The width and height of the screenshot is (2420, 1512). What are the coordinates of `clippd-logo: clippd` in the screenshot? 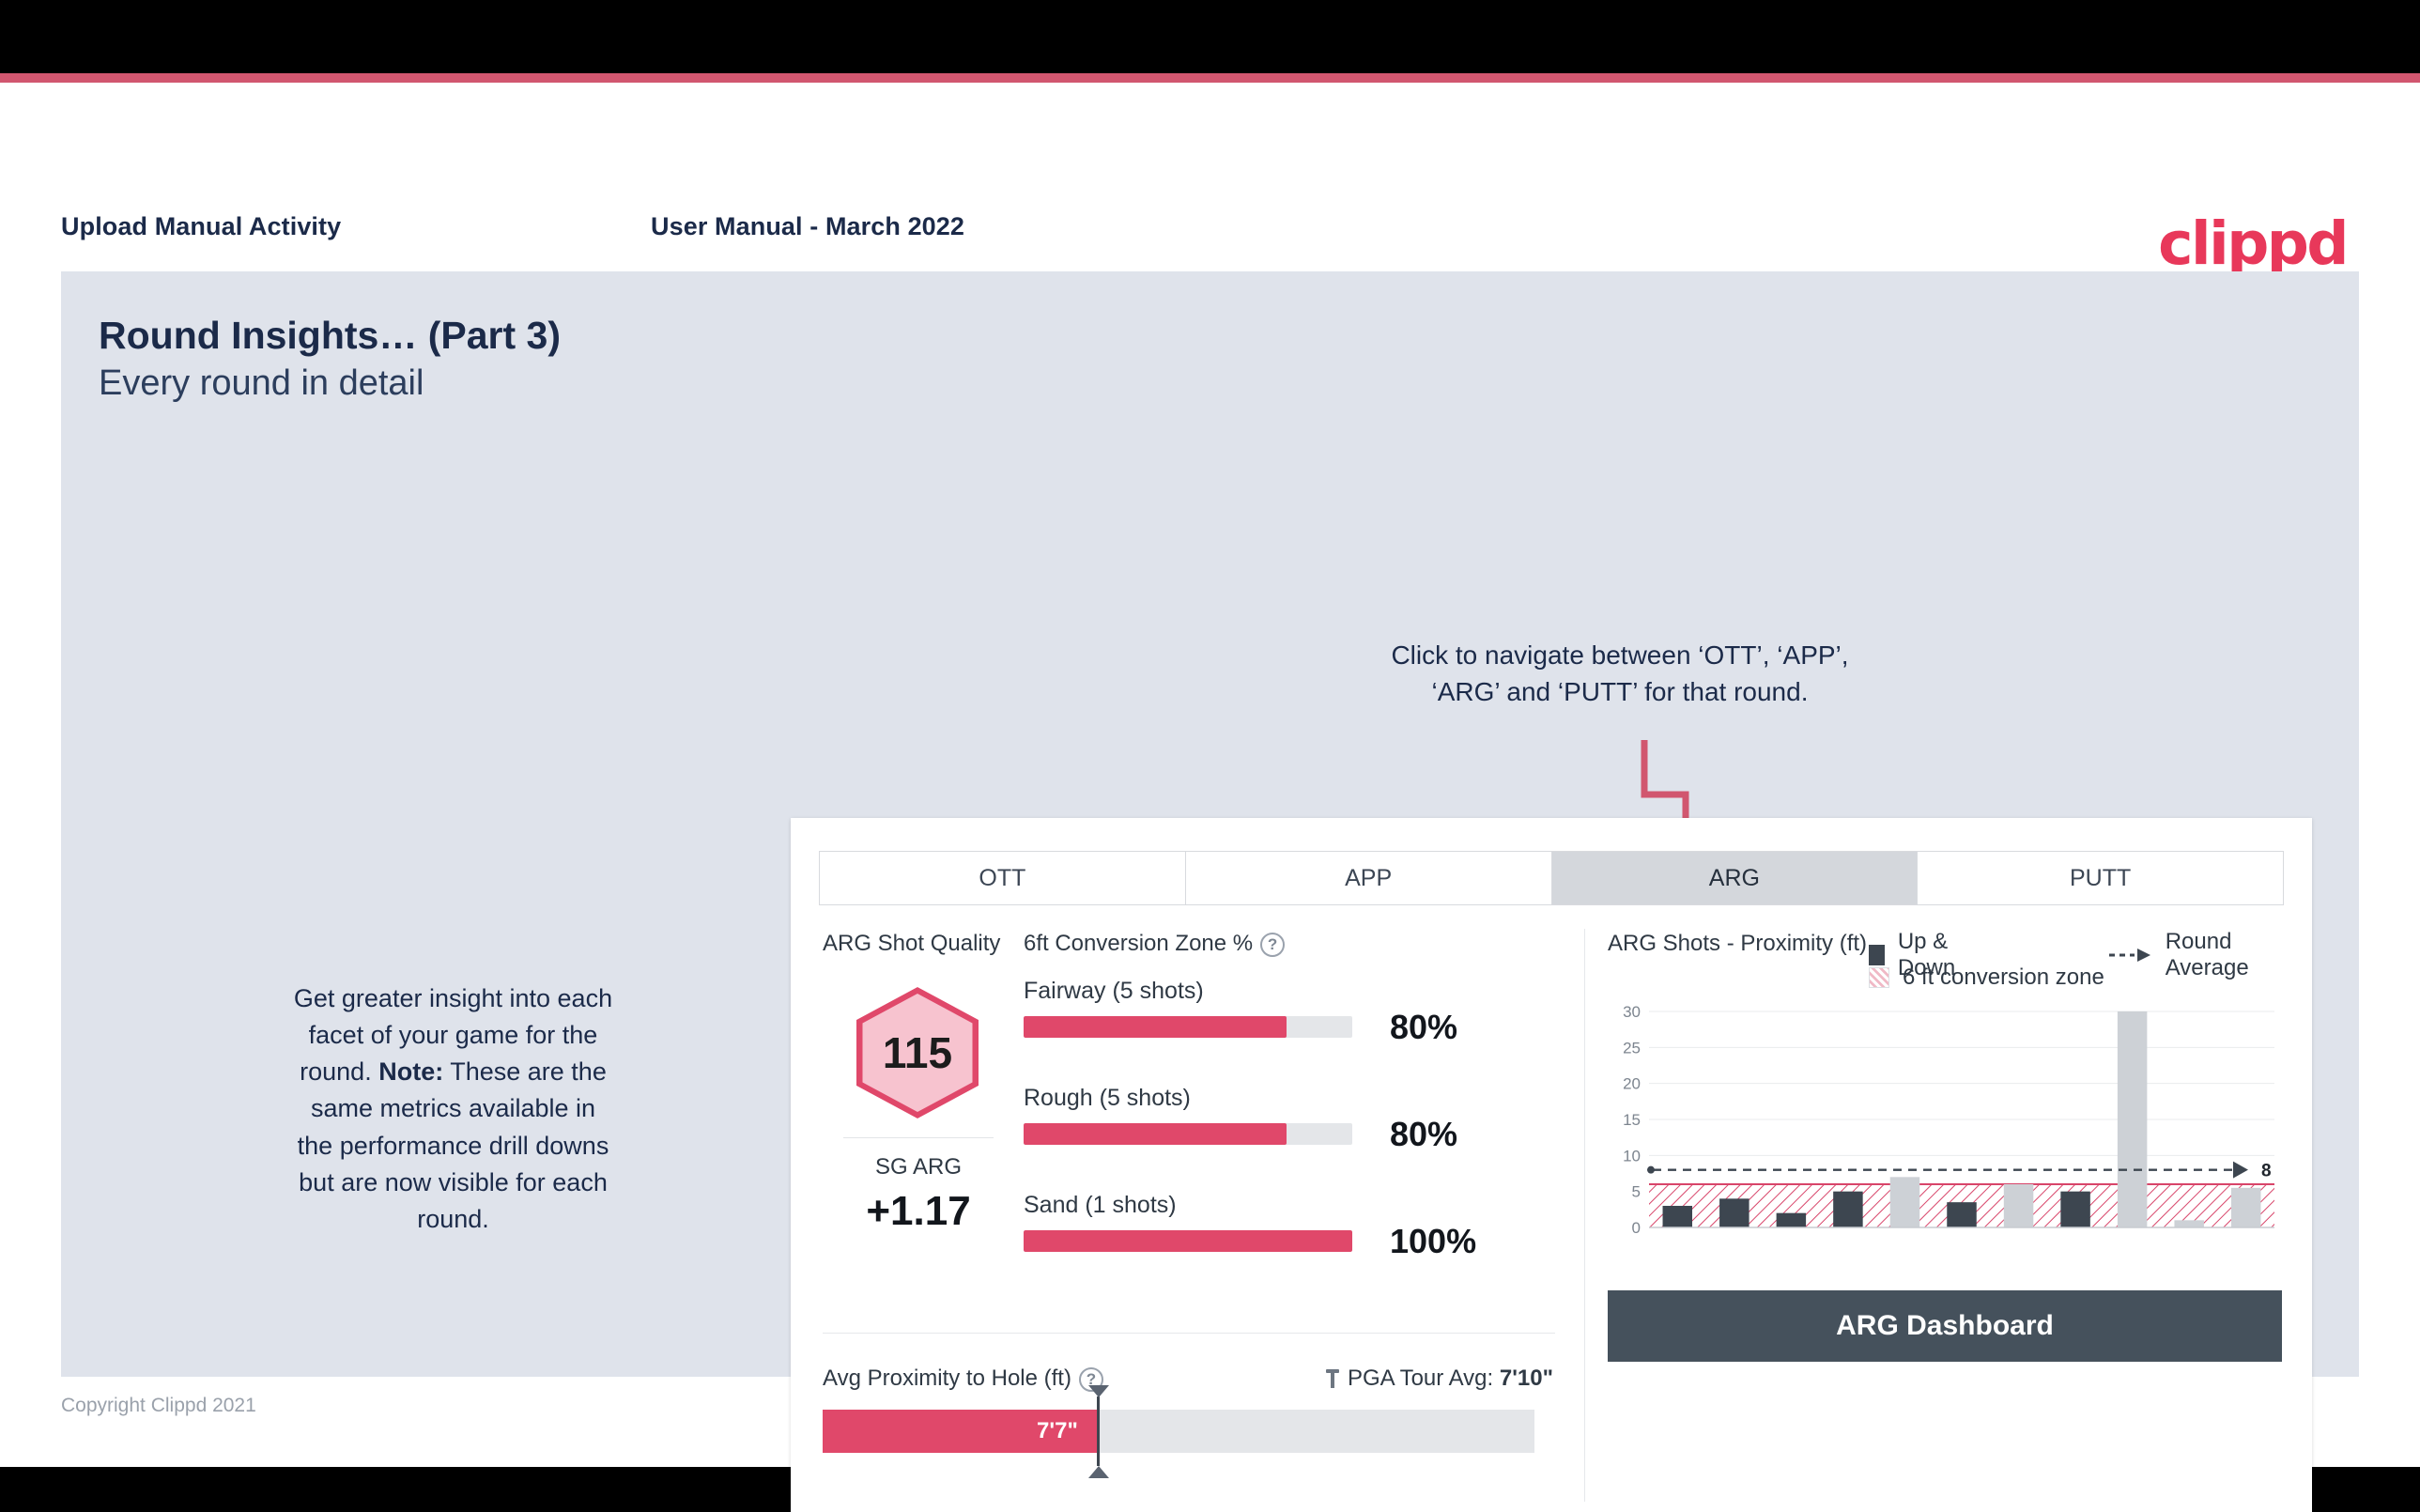 It's located at (2253, 244).